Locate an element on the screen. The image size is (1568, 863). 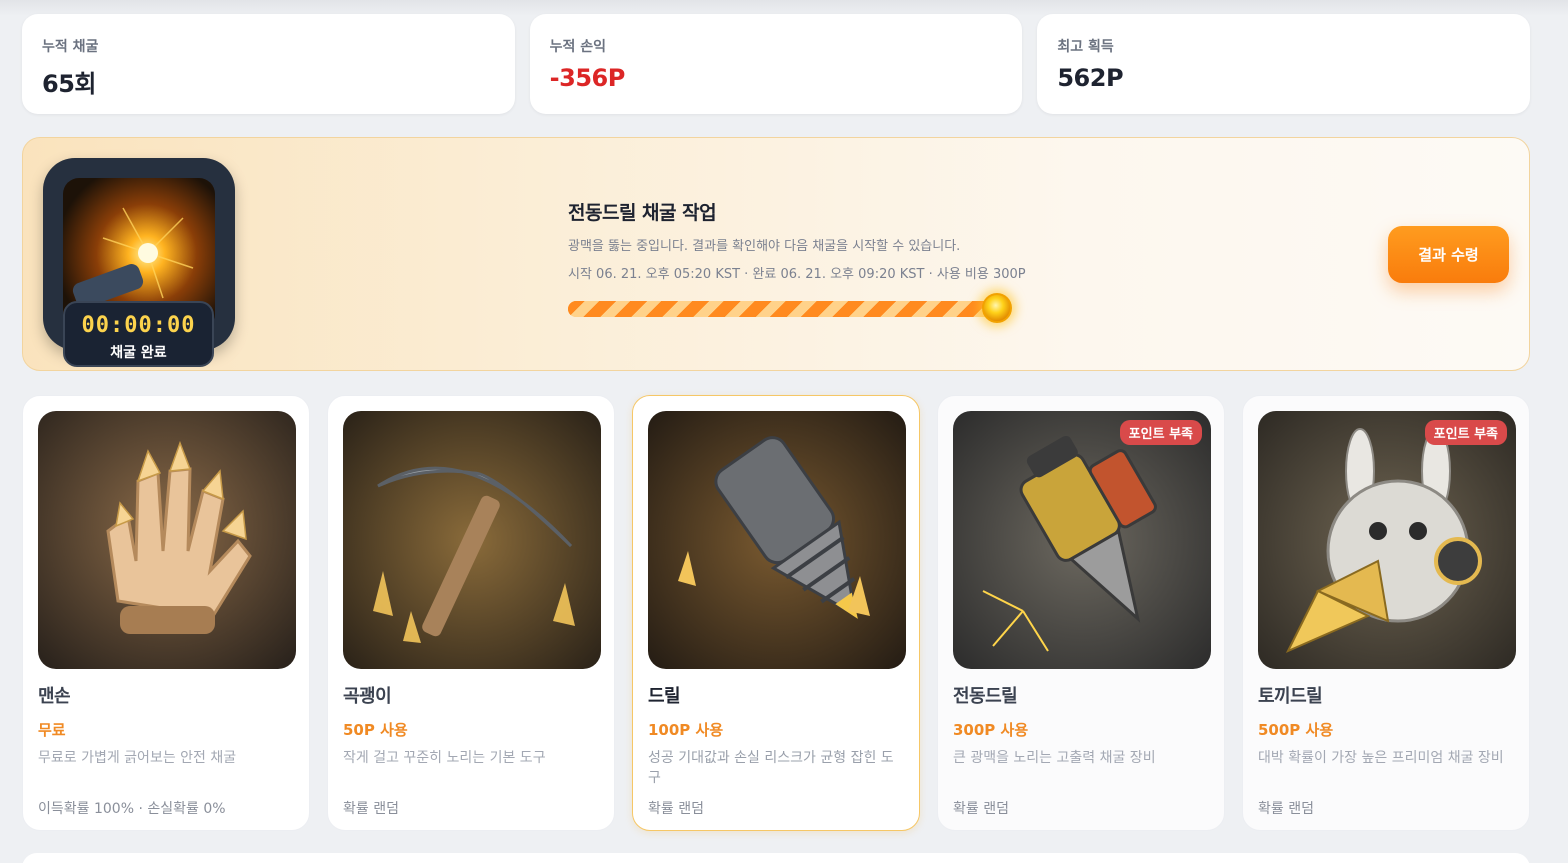
power-drill-icon: 포인트 부족 is located at coordinates (1082, 540).